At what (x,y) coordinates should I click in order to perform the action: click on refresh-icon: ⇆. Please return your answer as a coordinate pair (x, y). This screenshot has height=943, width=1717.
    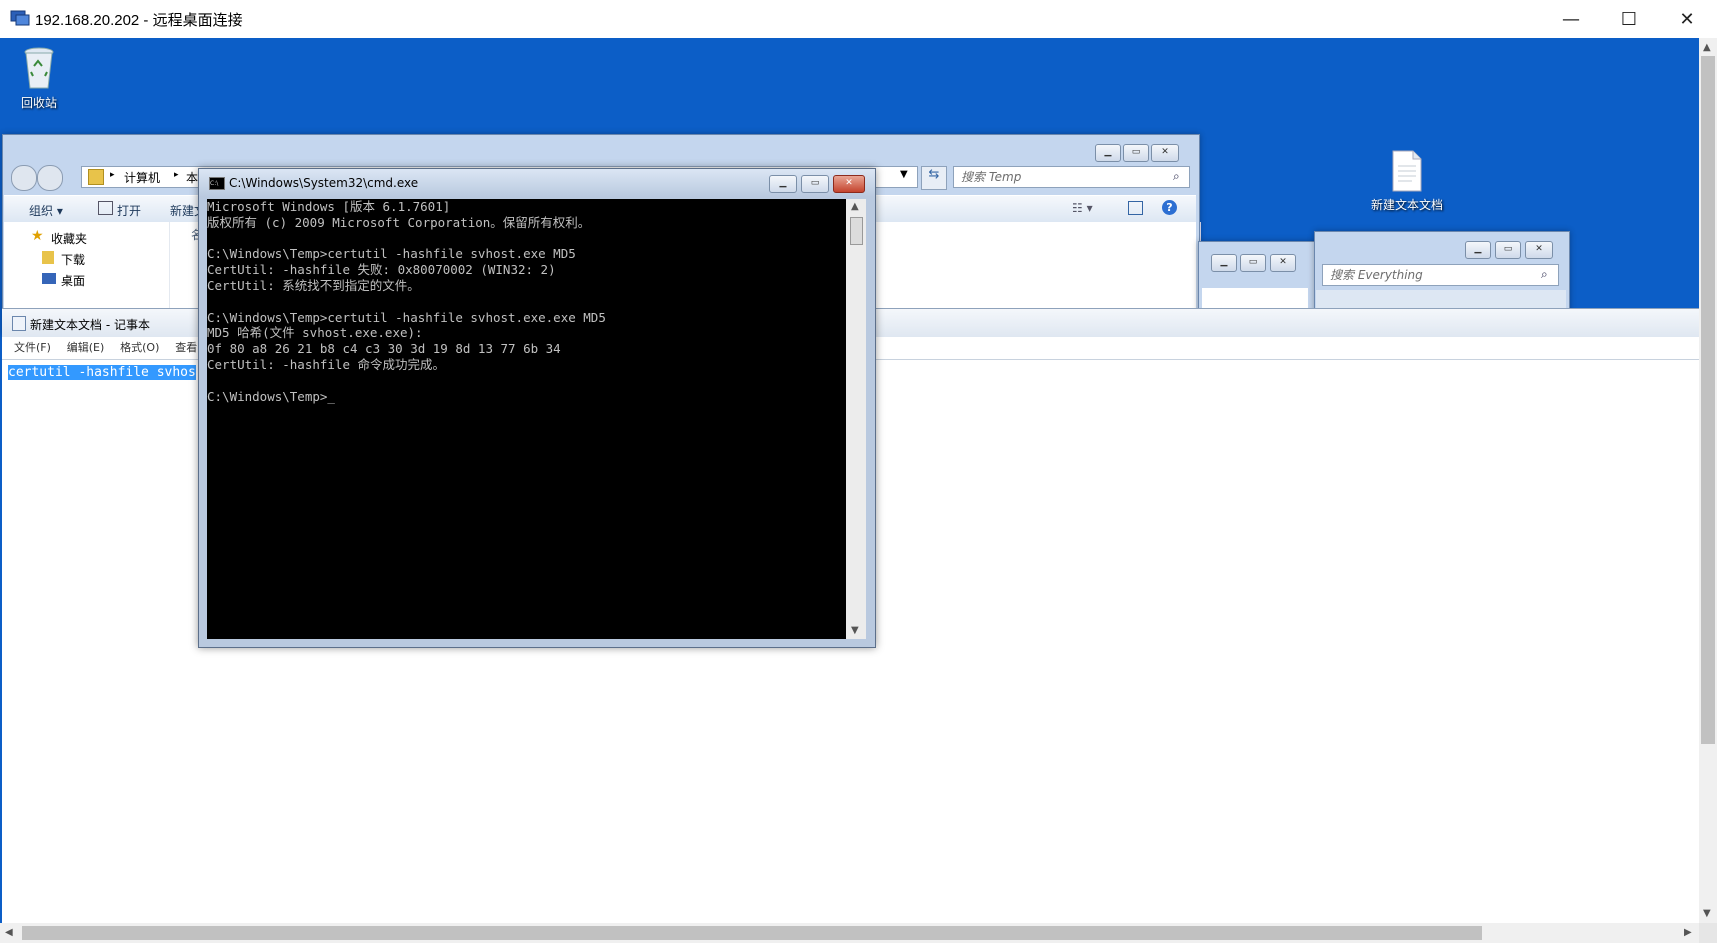
    Looking at the image, I should click on (934, 178).